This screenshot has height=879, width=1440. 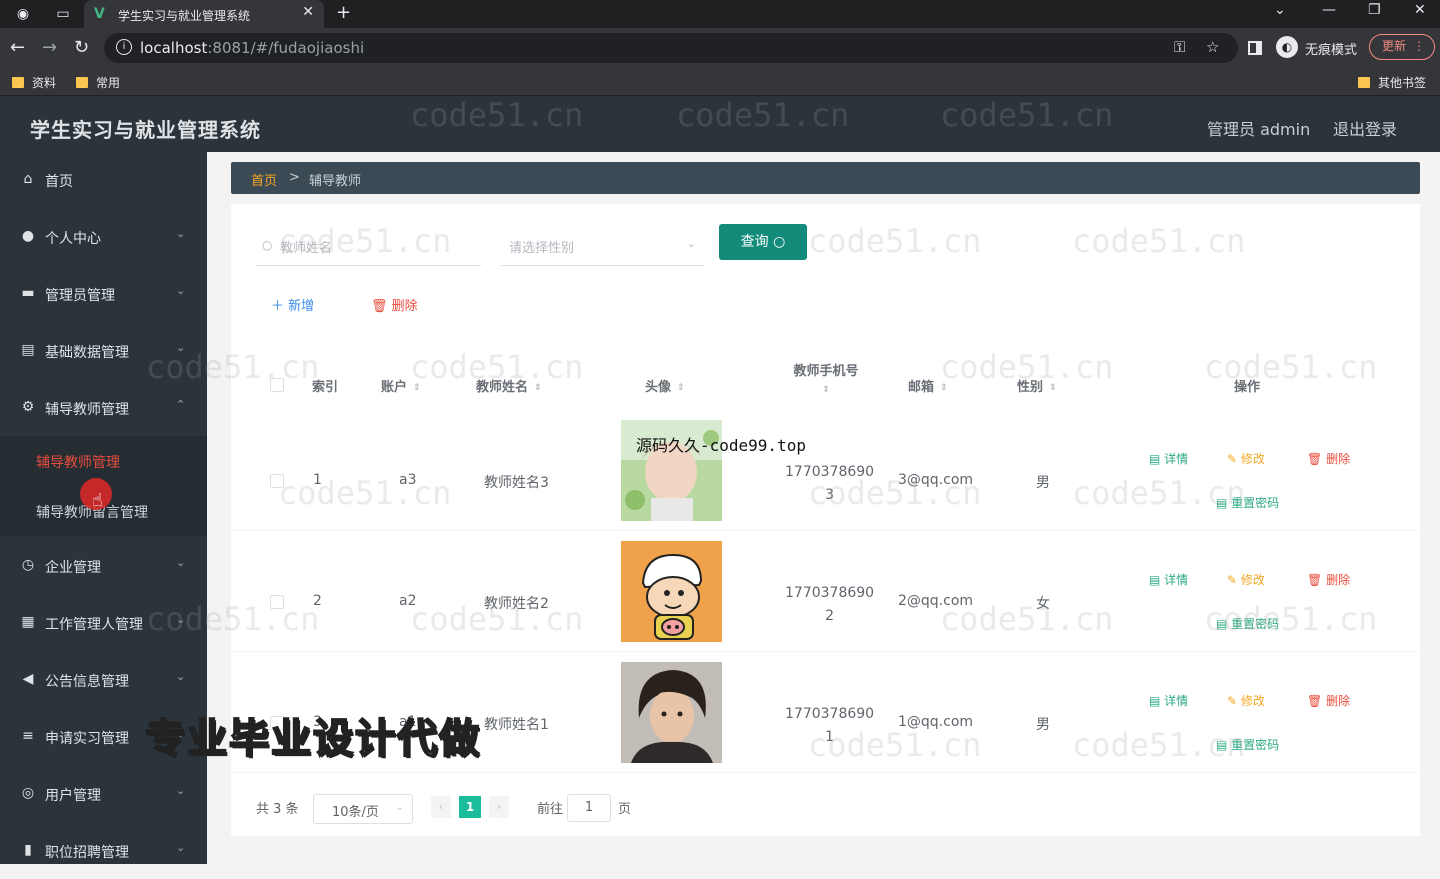 What do you see at coordinates (103, 408) in the screenshot?
I see `sidebar-item-tutors: ⚙ 辅导教师管理 ⌃` at bounding box center [103, 408].